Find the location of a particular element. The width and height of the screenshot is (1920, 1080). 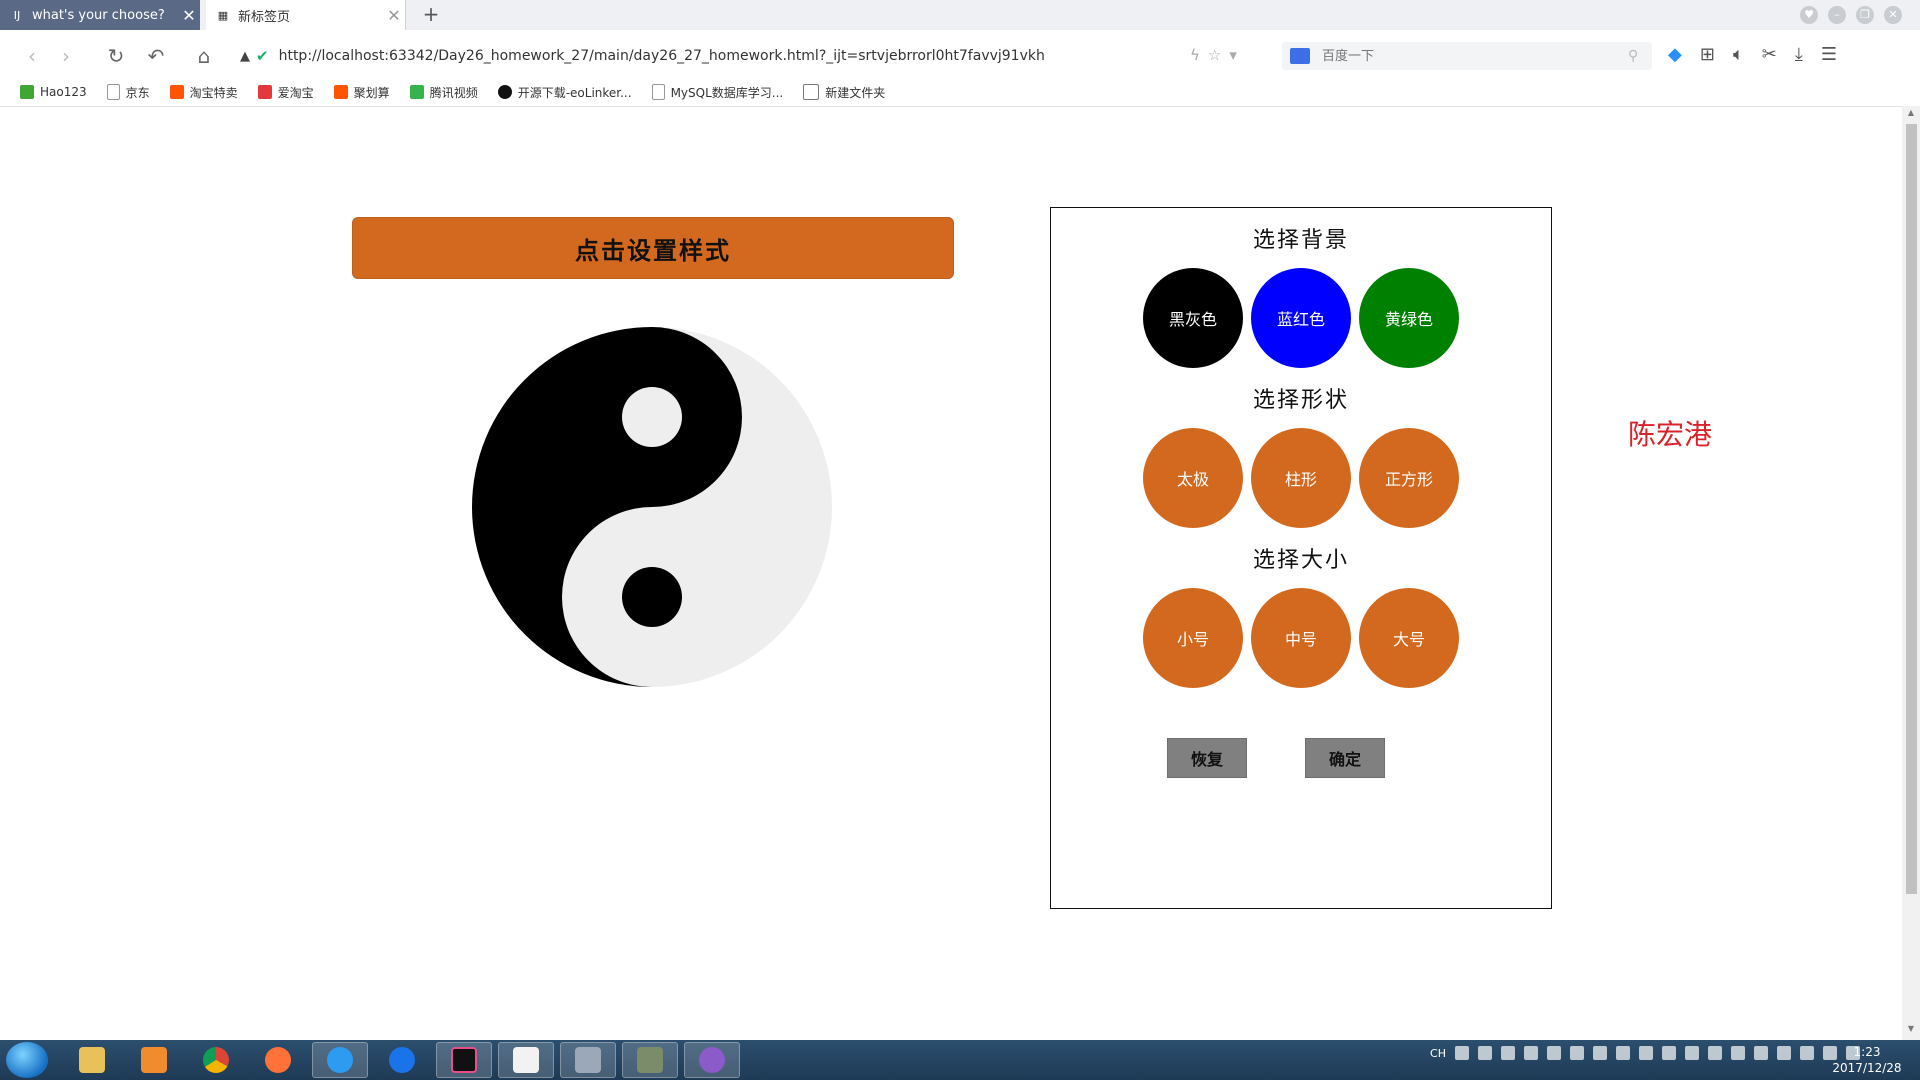

heart-icon: ♥ is located at coordinates (1809, 15).